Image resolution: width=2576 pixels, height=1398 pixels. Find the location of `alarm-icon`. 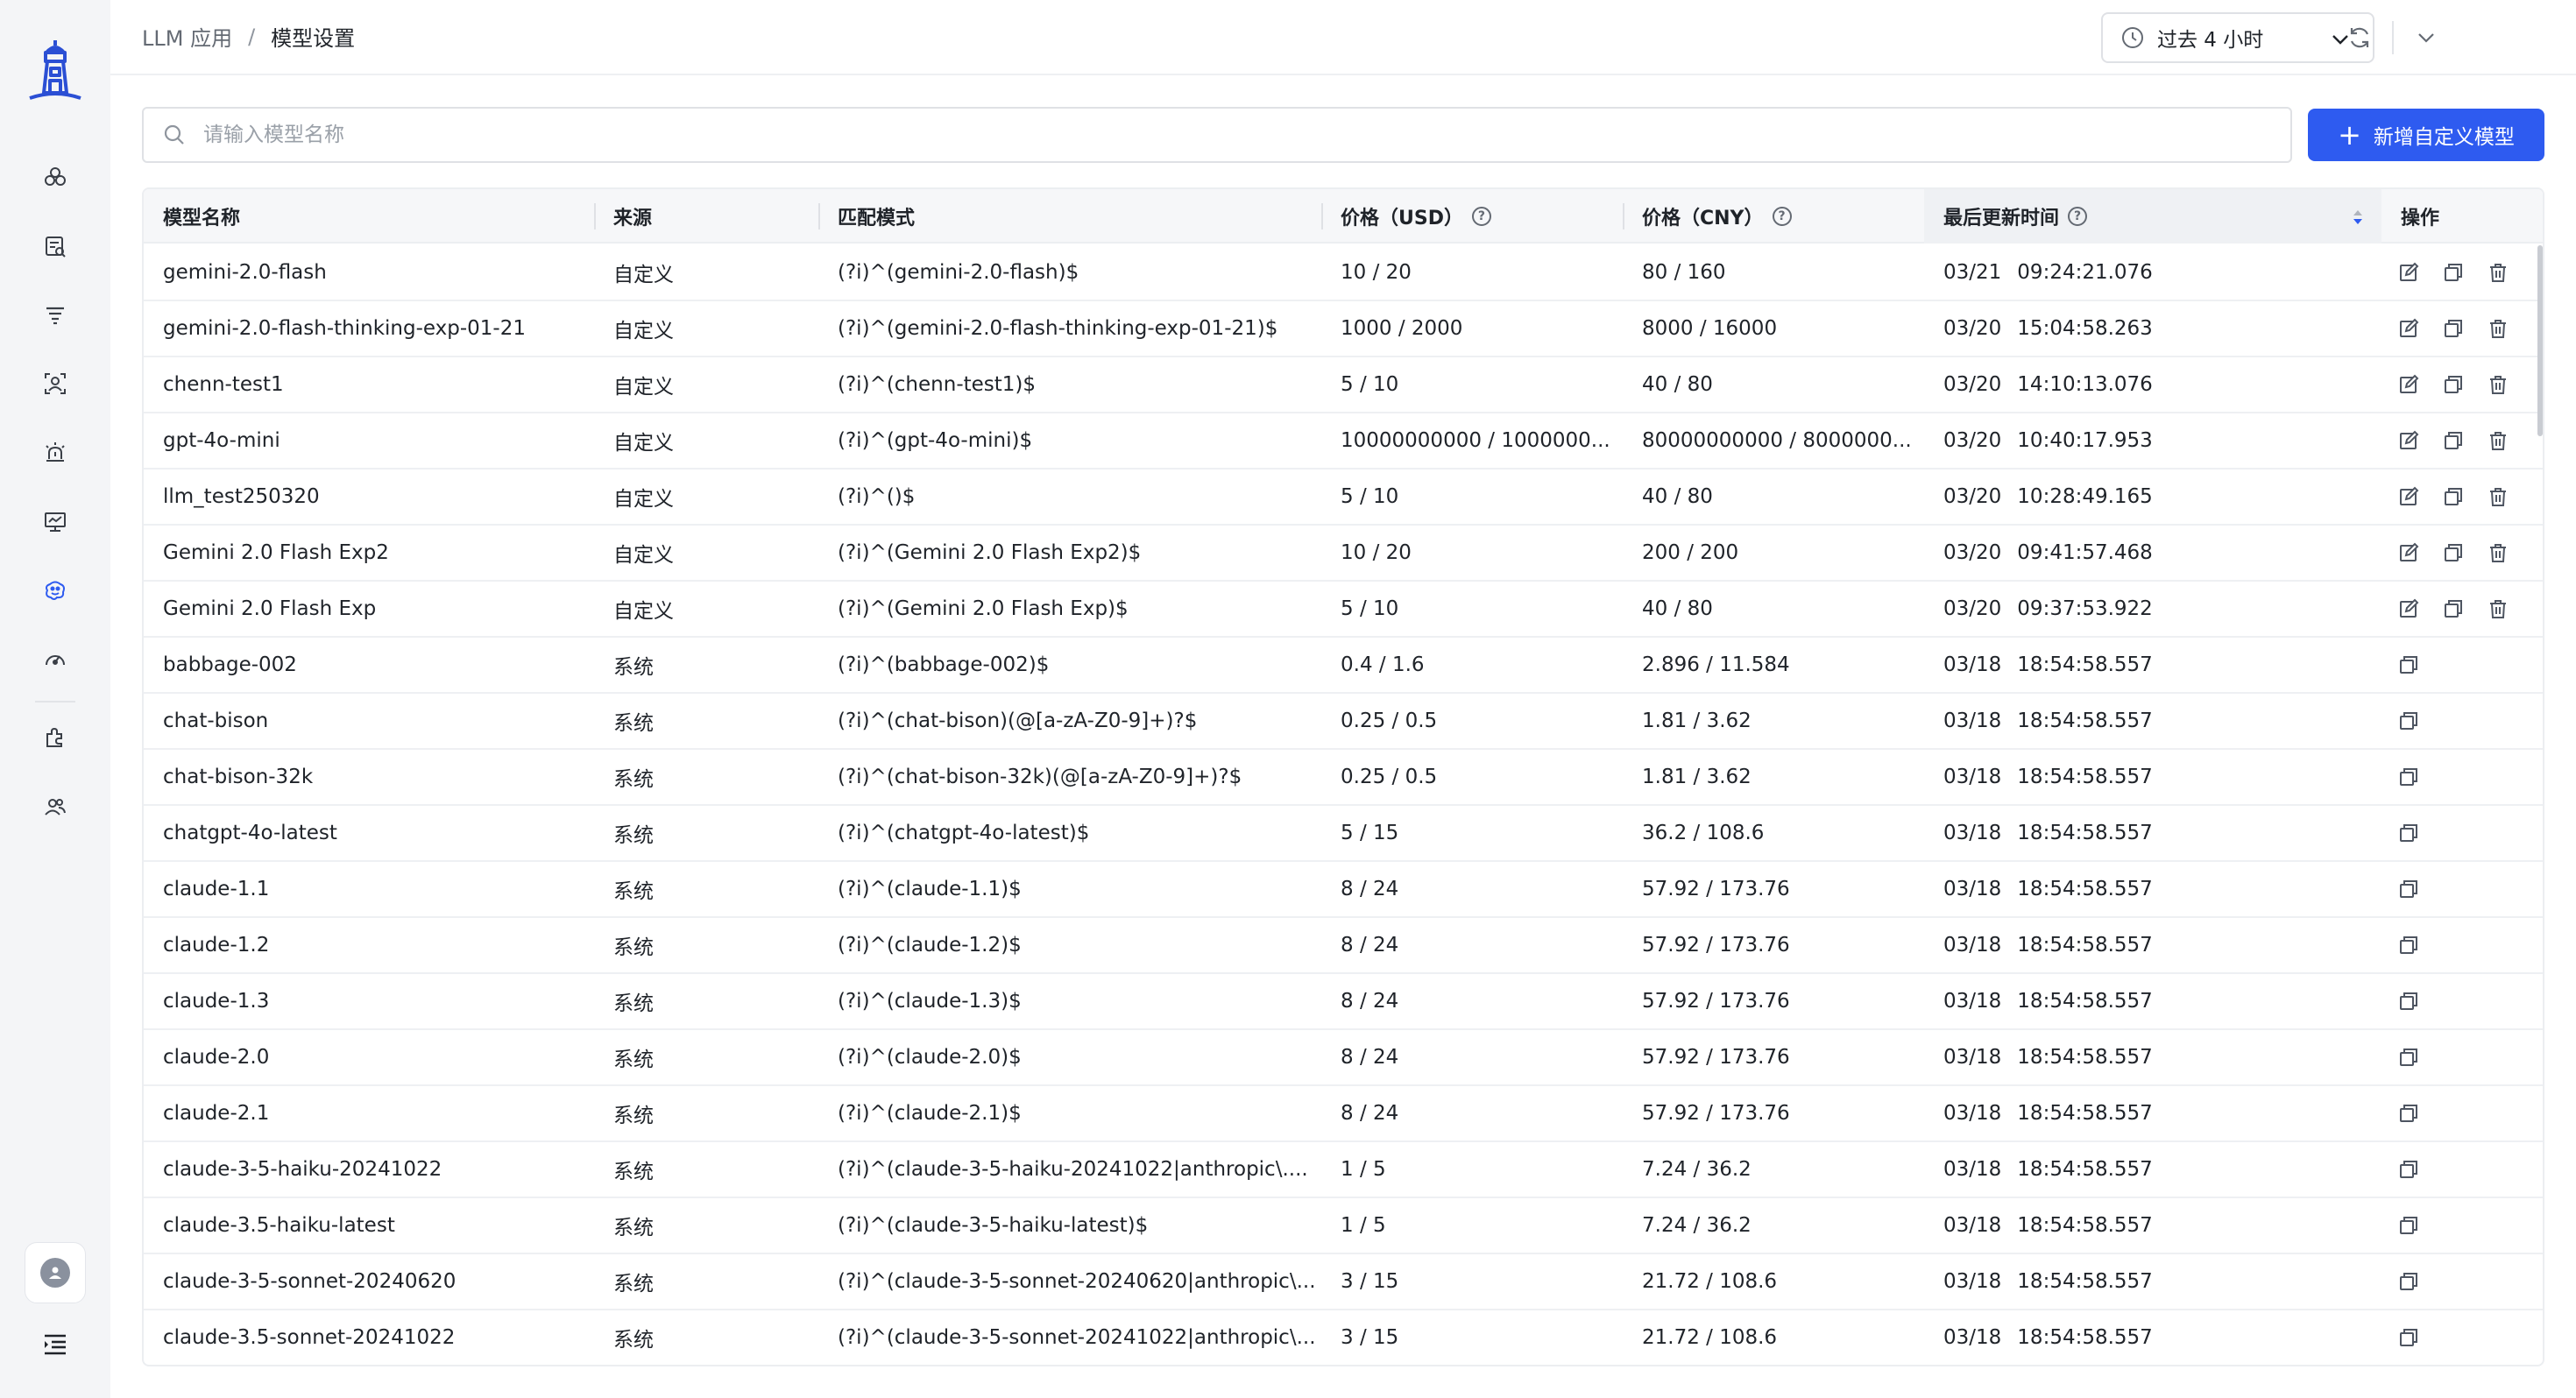

alarm-icon is located at coordinates (55, 453).